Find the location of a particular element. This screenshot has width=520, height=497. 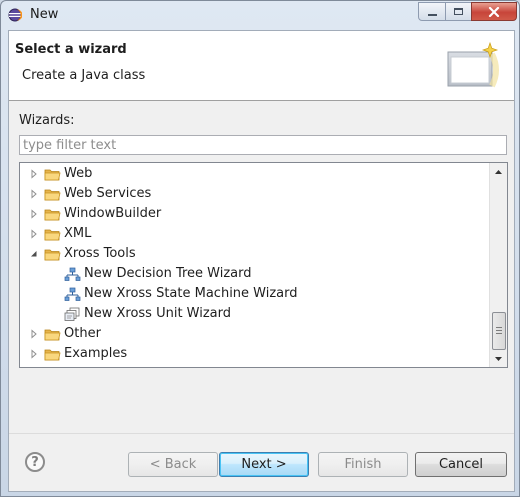

close-button is located at coordinates (494, 11).